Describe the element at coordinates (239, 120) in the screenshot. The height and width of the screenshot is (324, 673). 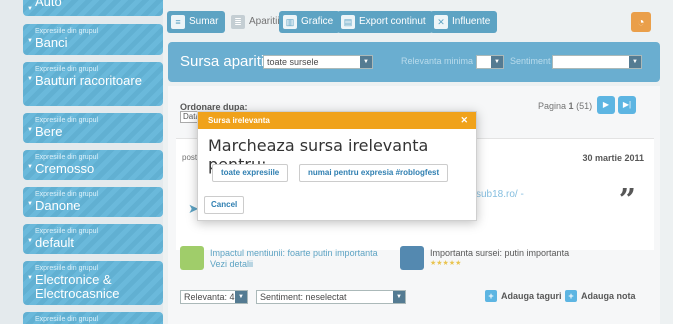
I see `dialog-header-title: Sursa irelevanta` at that location.